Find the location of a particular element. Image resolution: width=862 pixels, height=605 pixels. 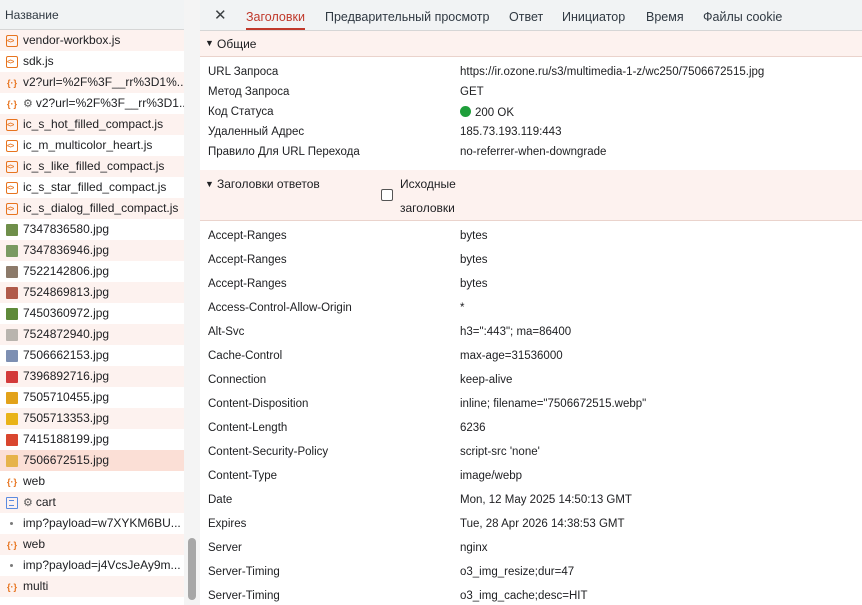

request-name: 7505713353.jpg is located at coordinates (66, 418).